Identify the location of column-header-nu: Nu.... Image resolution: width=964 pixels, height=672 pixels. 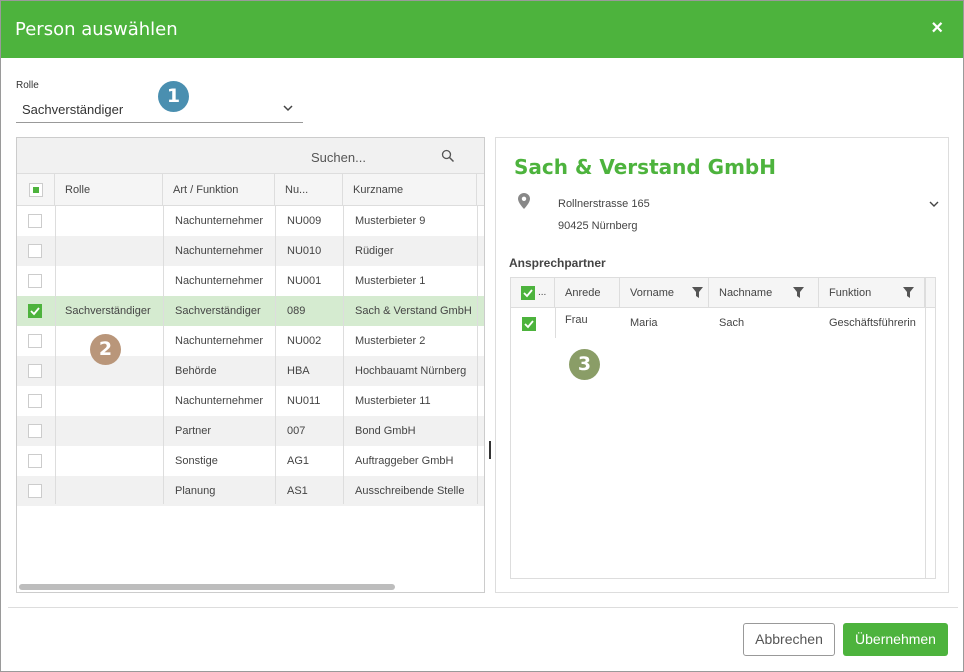
(309, 190).